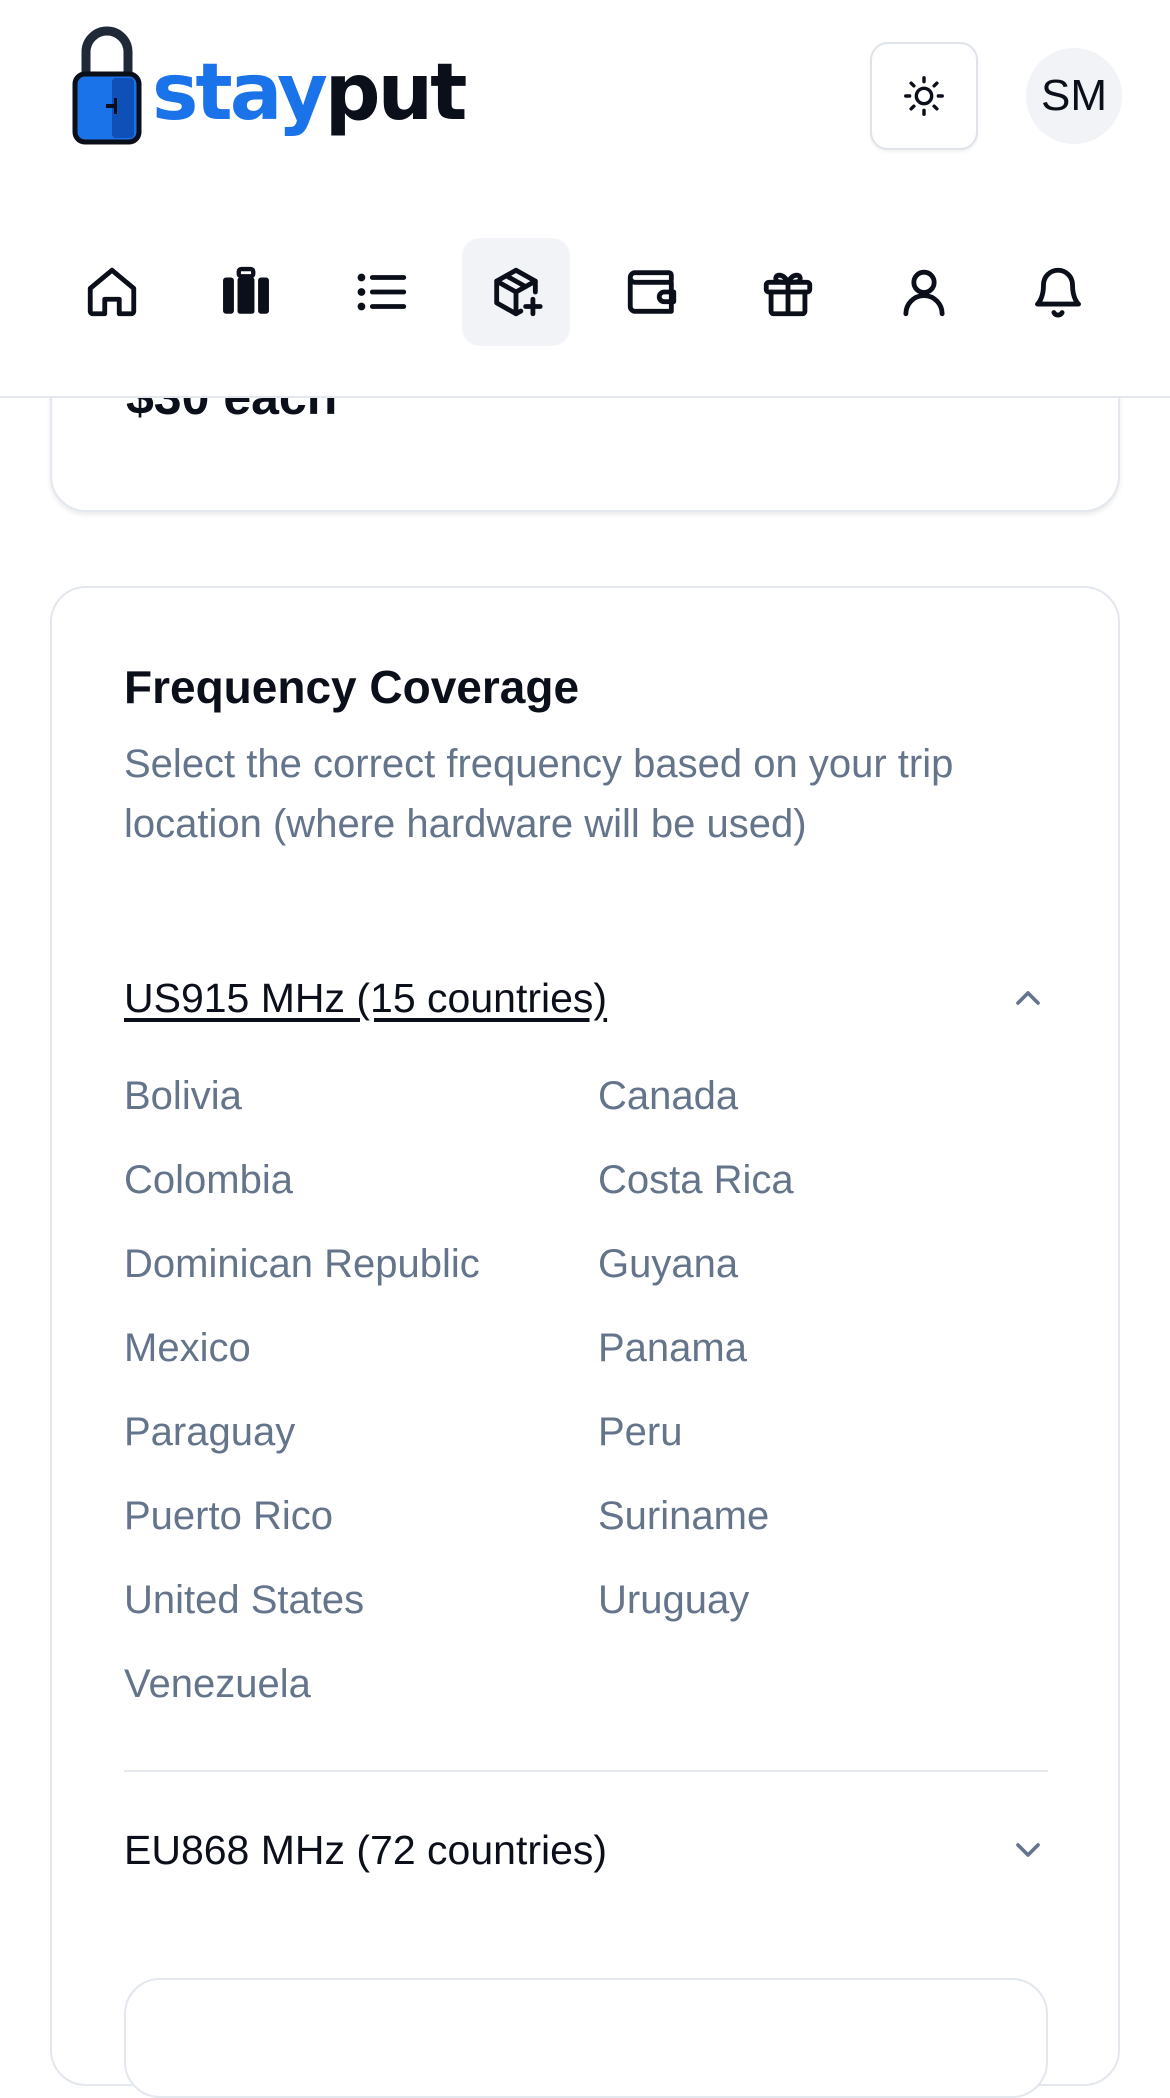 This screenshot has width=1170, height=2098. What do you see at coordinates (366, 1849) in the screenshot?
I see `accordion-label: EU868 MHz (72 countries)` at bounding box center [366, 1849].